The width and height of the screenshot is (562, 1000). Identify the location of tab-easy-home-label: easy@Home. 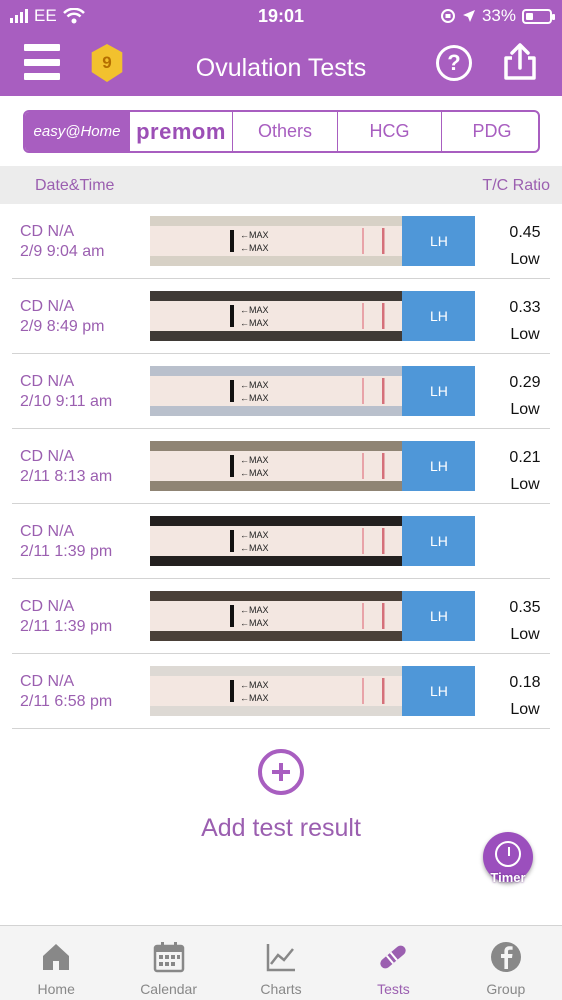
(77, 131).